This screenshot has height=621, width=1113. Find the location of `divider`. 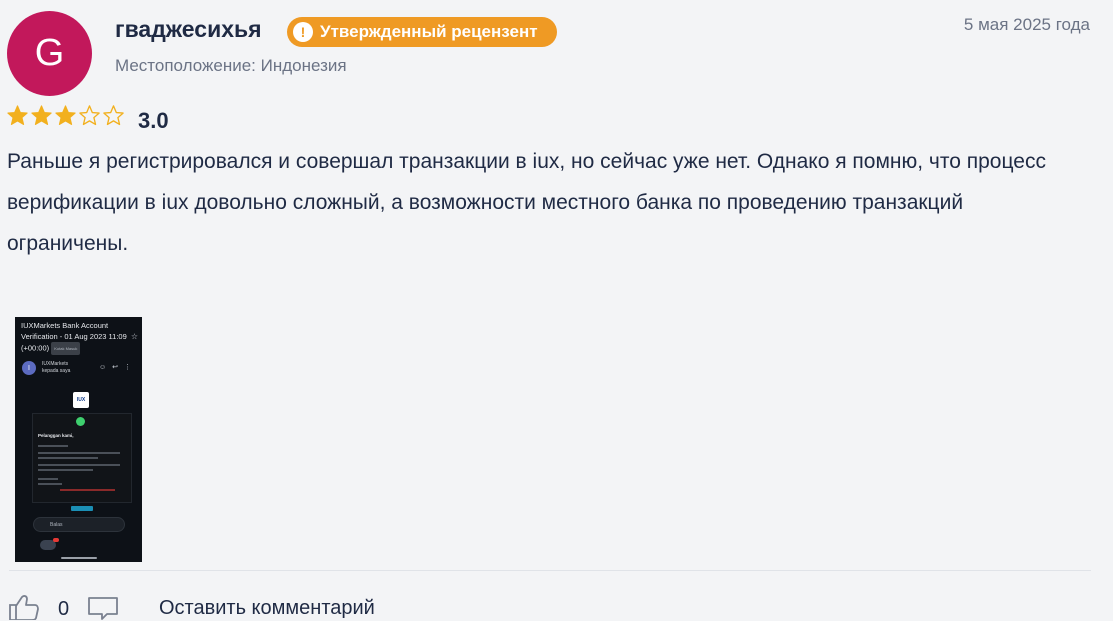

divider is located at coordinates (550, 570).